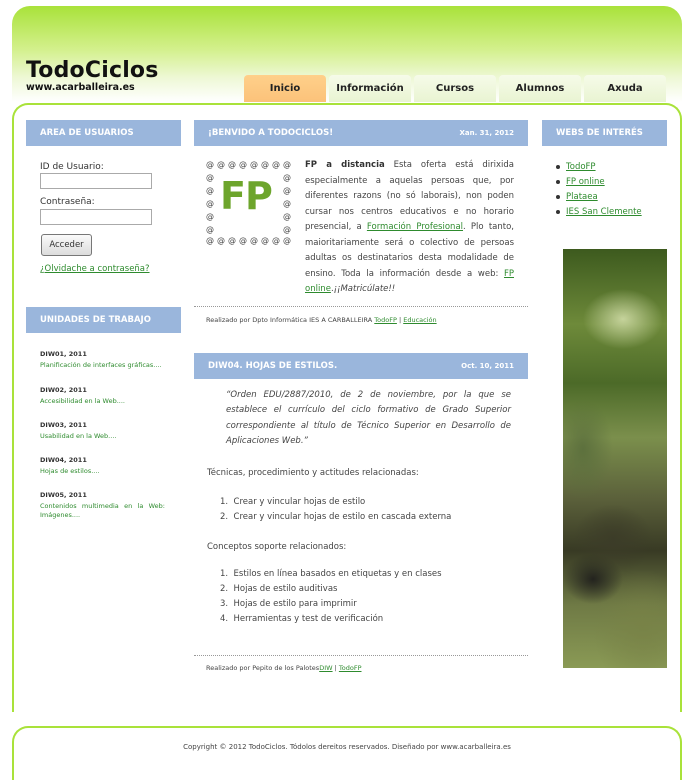 This screenshot has height=781, width=688. What do you see at coordinates (103, 320) in the screenshot?
I see `units-panel-heading: UNIDADES DE TRABAJO` at bounding box center [103, 320].